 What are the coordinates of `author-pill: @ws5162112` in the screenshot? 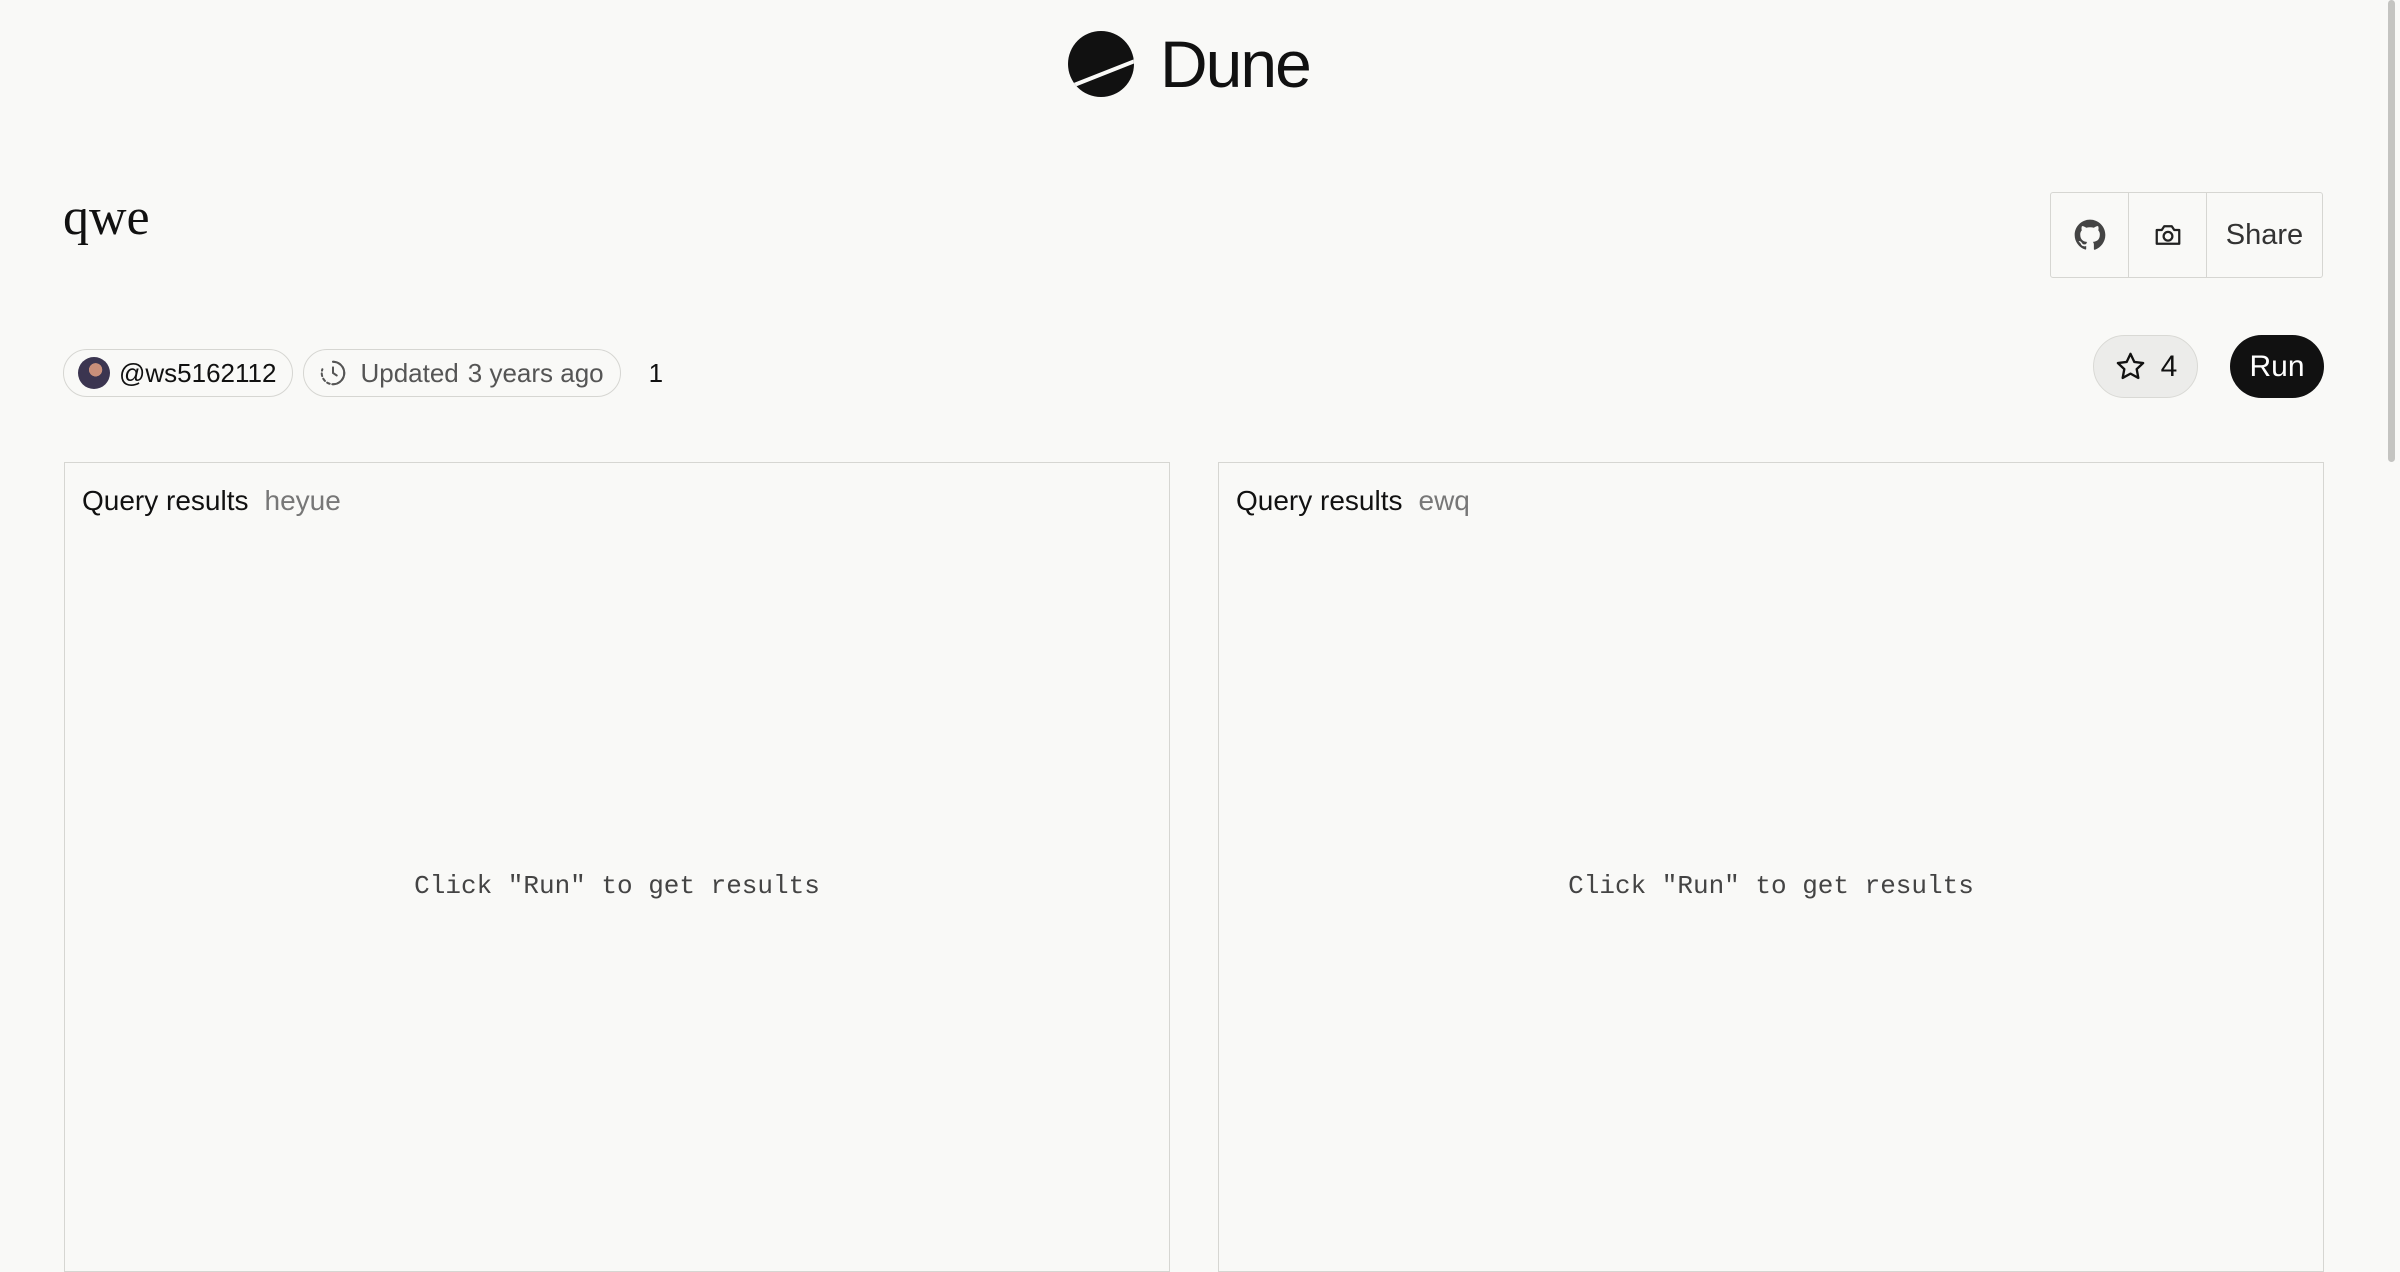 It's located at (178, 373).